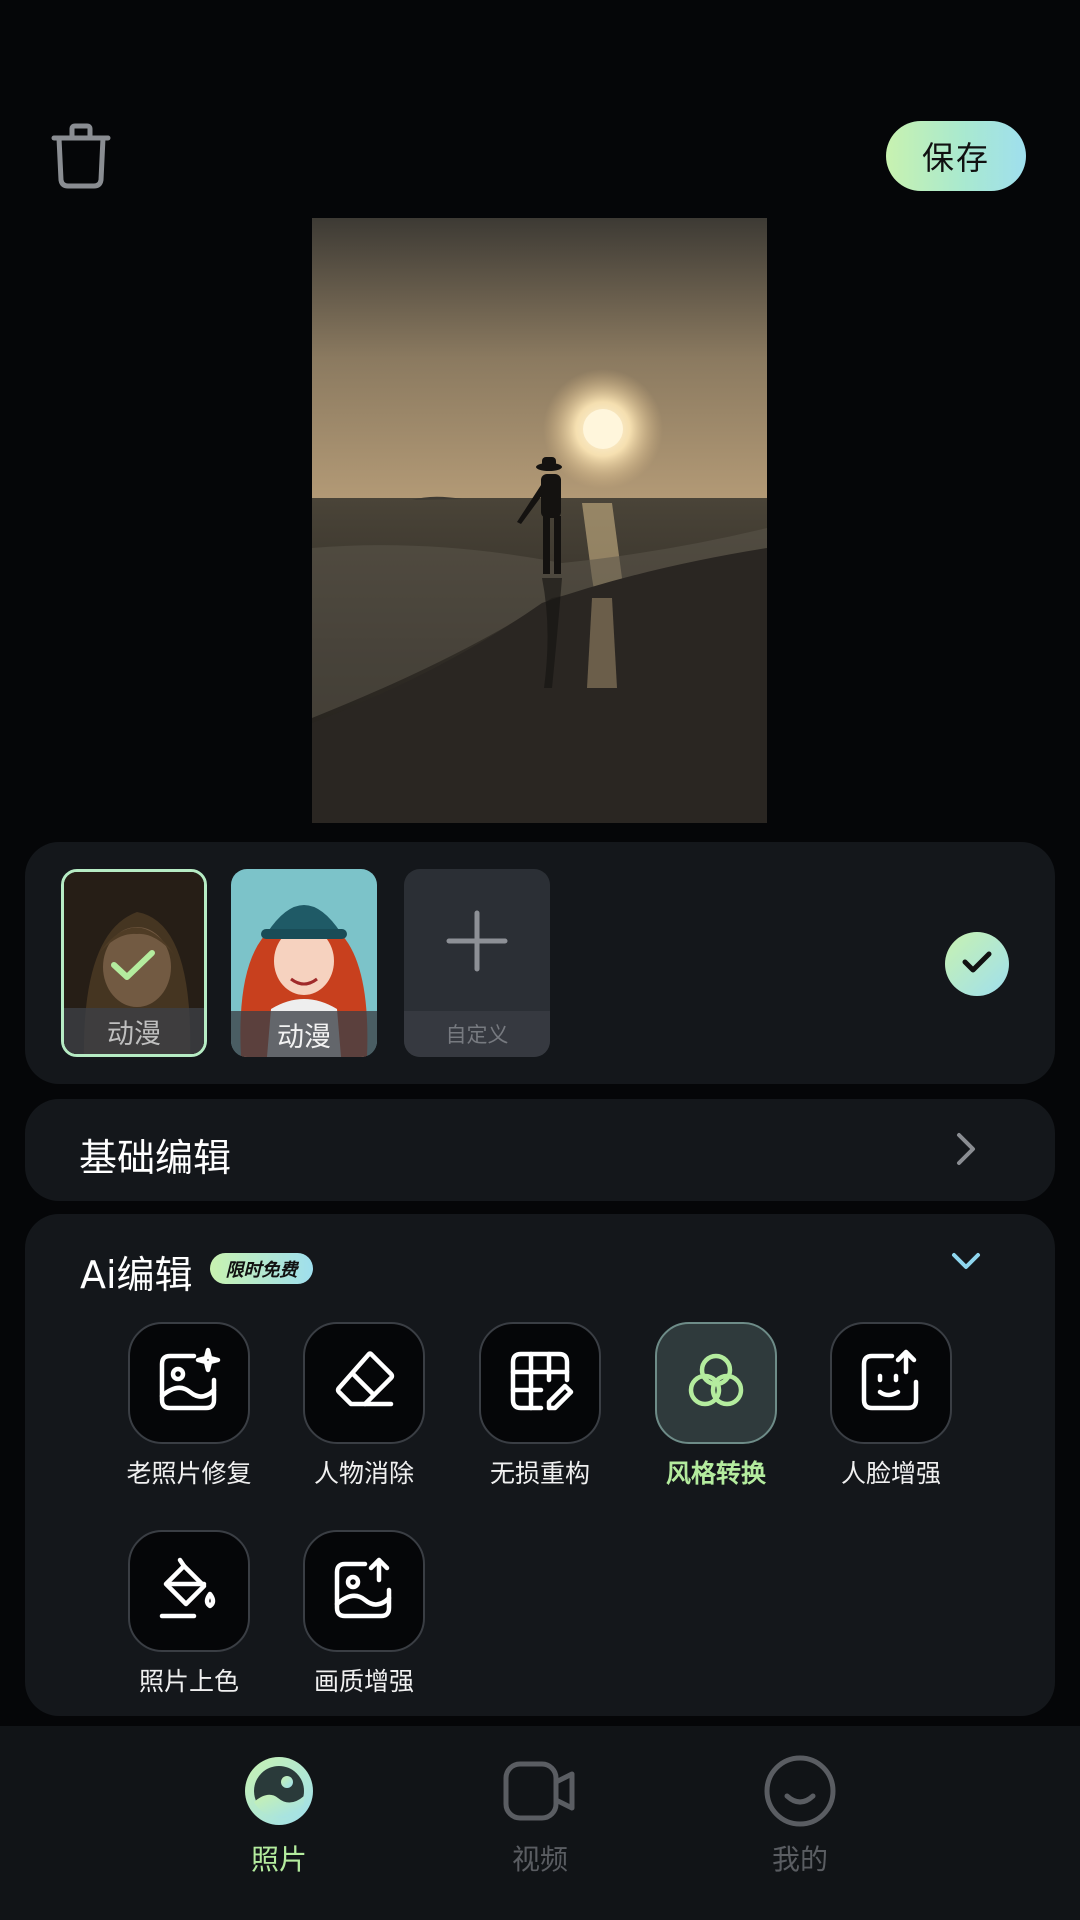  Describe the element at coordinates (363, 1473) in the screenshot. I see `tool-label: 人物消除` at that location.